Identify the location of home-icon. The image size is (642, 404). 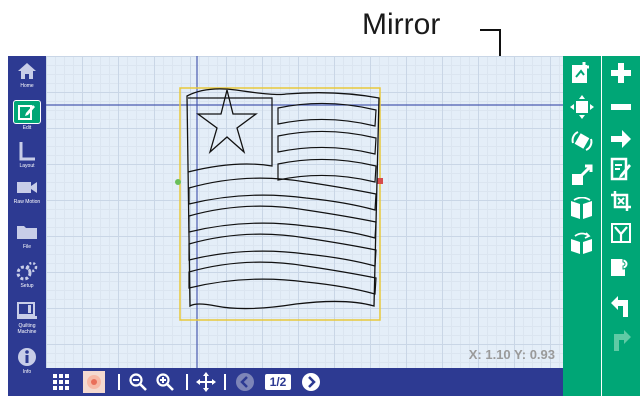
(27, 71).